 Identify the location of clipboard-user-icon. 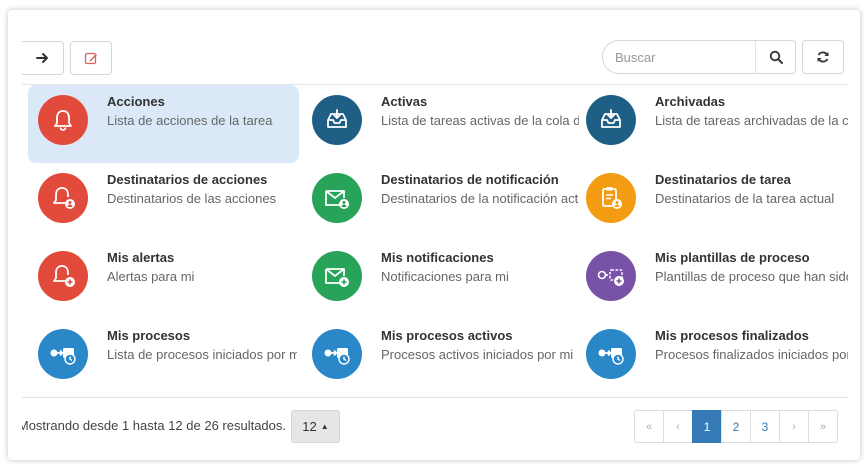
(612, 198).